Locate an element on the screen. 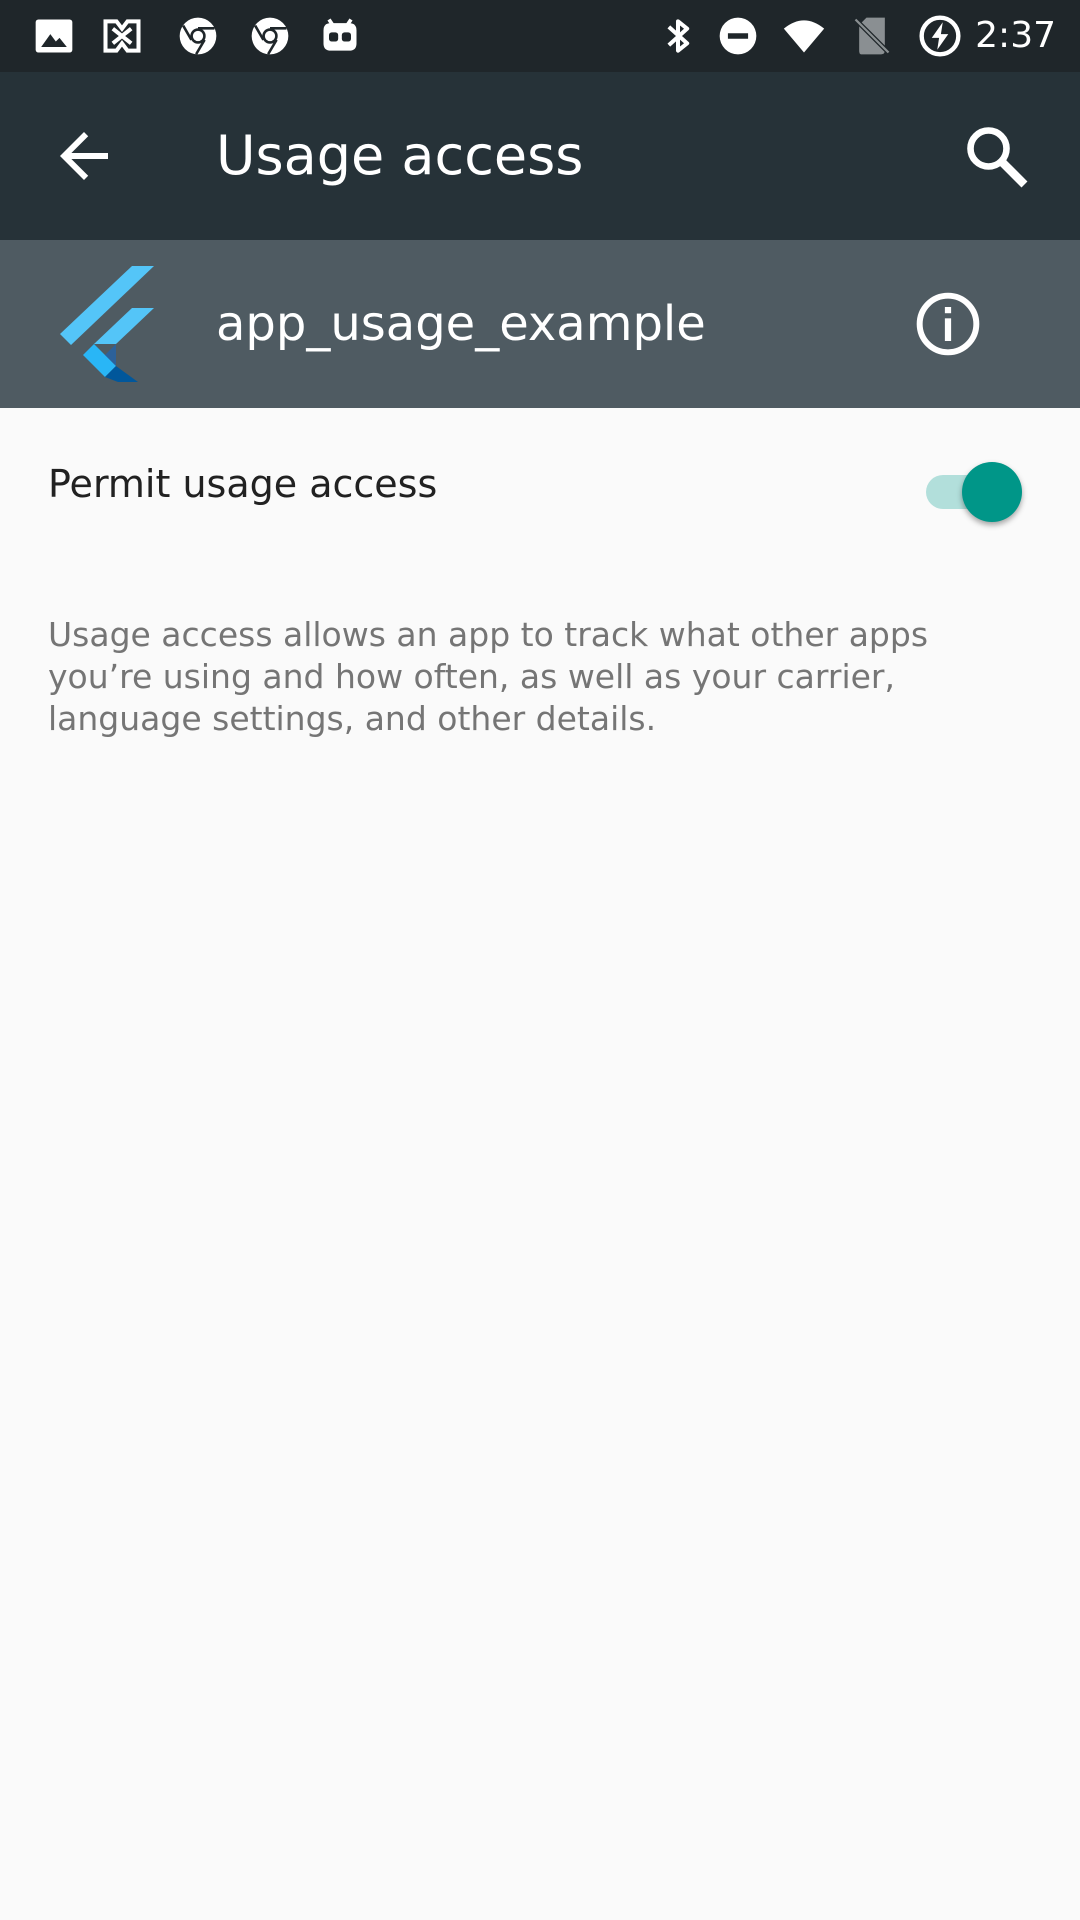  battery-charging-icon is located at coordinates (940, 36).